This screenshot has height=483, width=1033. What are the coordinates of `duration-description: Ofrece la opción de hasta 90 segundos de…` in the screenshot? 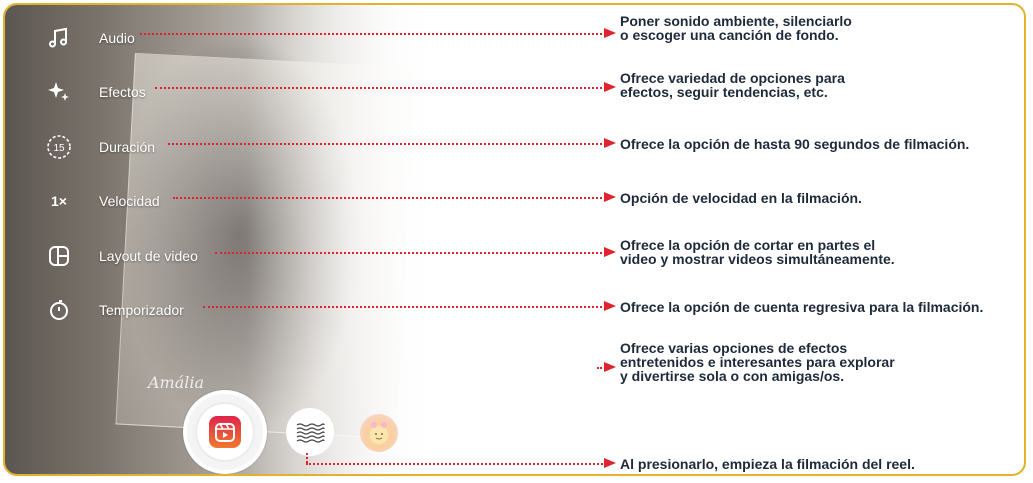 It's located at (795, 144).